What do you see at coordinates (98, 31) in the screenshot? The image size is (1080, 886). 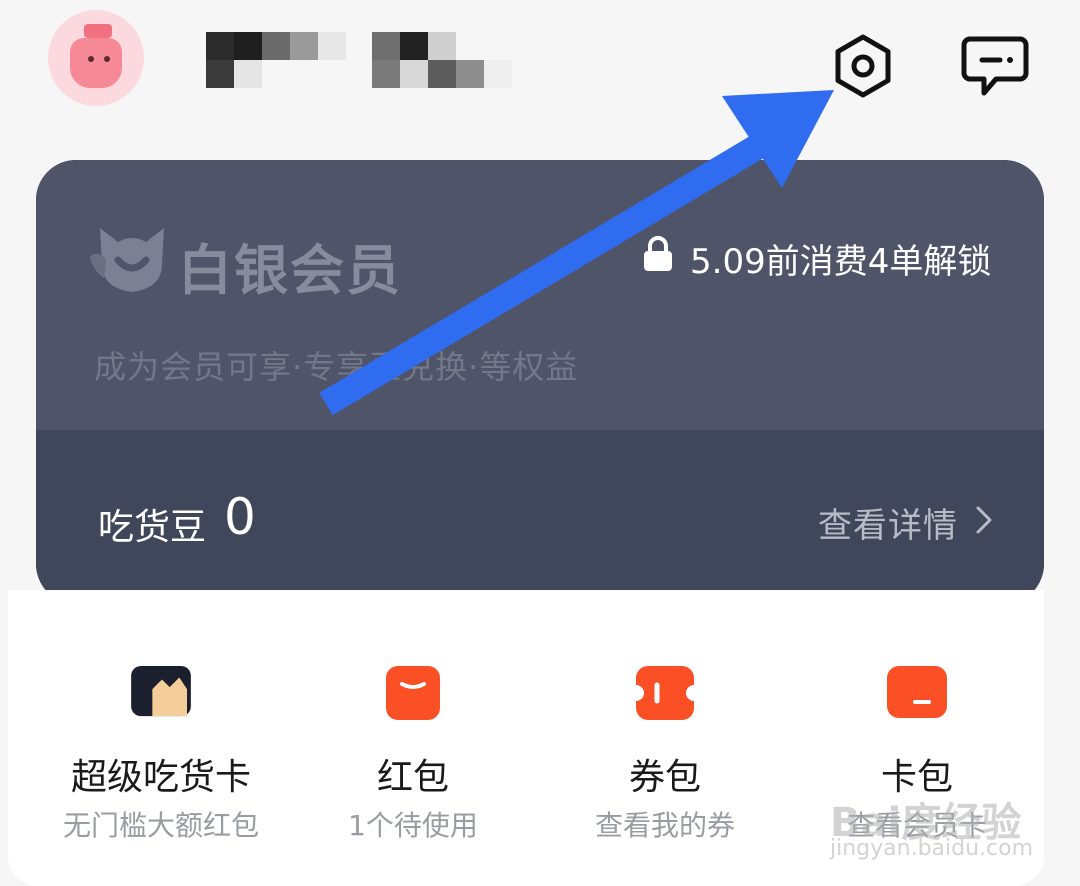 I see `avatar-cap` at bounding box center [98, 31].